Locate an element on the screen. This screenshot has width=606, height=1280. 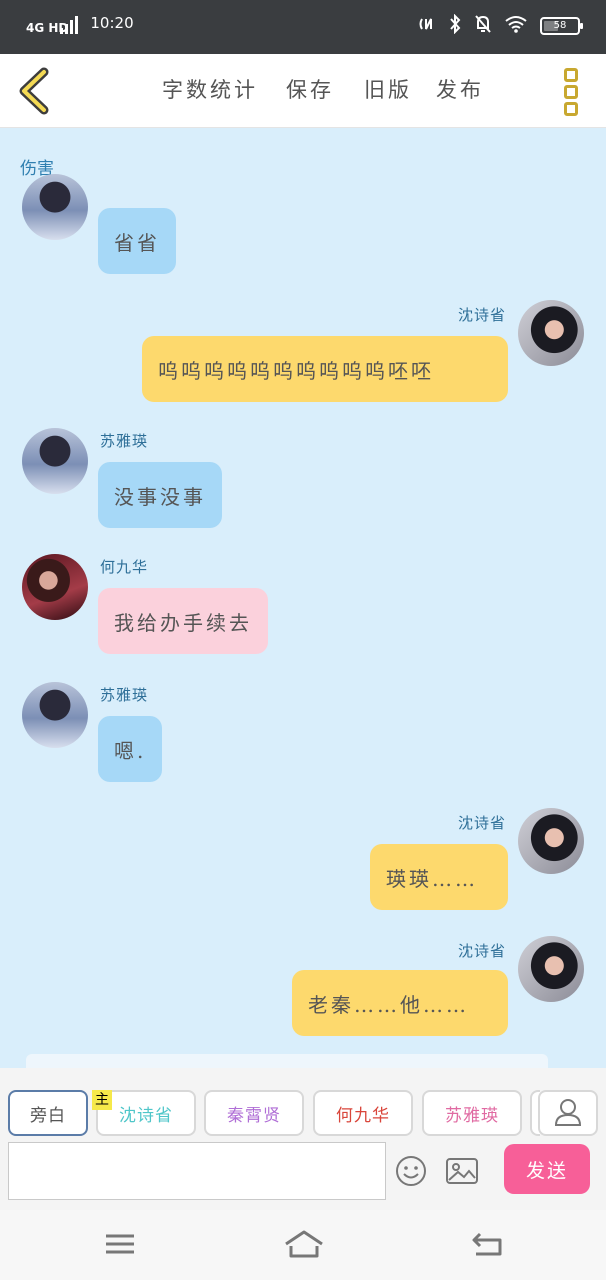
battery-icon: 58 is located at coordinates (561, 26).